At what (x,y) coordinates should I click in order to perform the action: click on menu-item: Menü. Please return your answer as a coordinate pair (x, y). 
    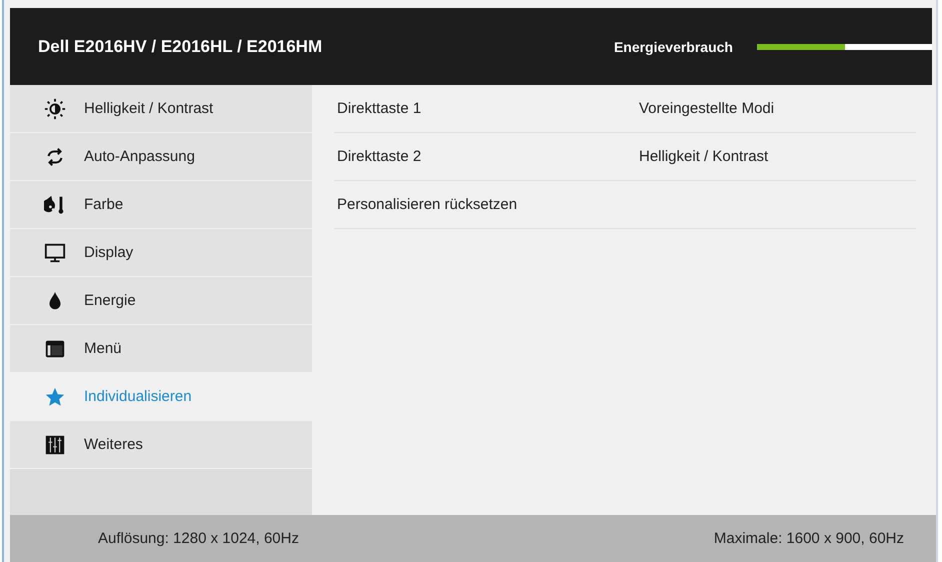
    Looking at the image, I should click on (161, 349).